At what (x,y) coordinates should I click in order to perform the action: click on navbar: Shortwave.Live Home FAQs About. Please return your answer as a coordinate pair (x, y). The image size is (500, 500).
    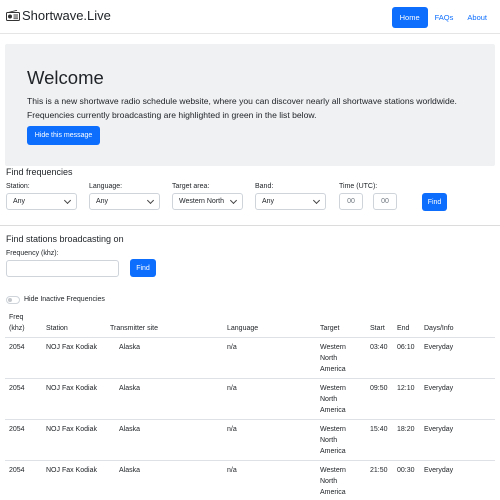
    Looking at the image, I should click on (250, 17).